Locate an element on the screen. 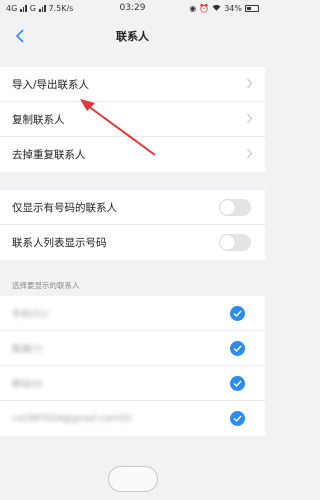 This screenshot has height=500, width=320. account-row: 联通(7) is located at coordinates (132, 348).